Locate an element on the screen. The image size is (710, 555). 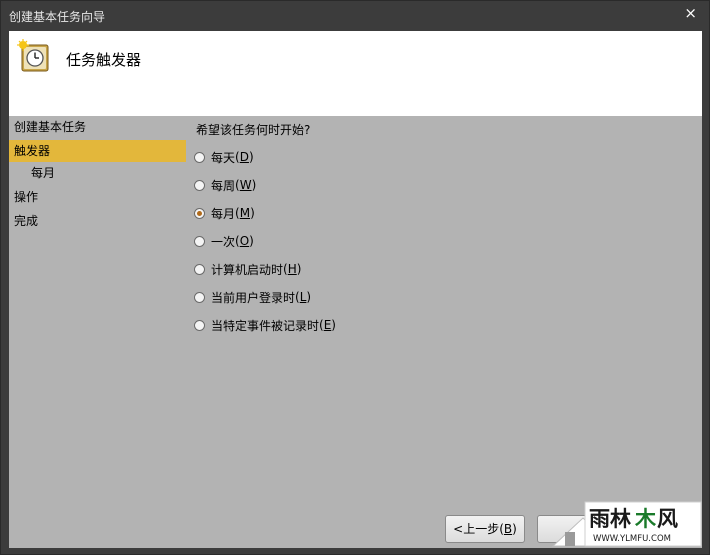
question-label: 希望该任务何时开始? is located at coordinates (253, 130).